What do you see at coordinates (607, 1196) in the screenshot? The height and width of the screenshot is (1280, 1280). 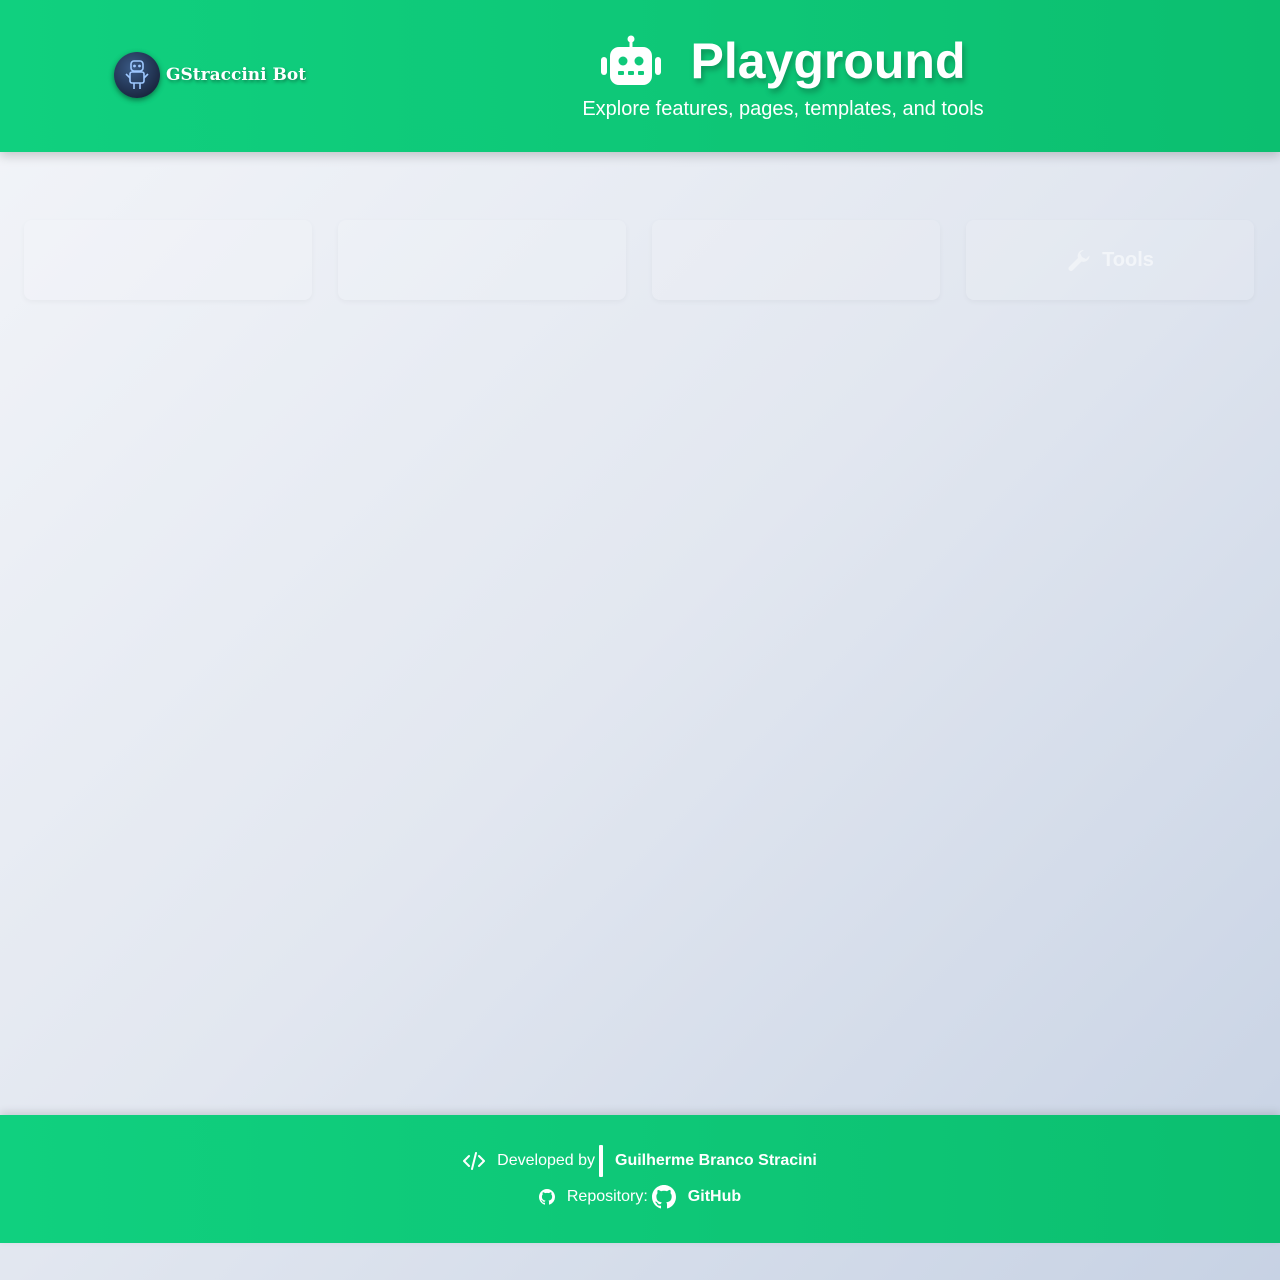 I see `repository-label: Repository:` at bounding box center [607, 1196].